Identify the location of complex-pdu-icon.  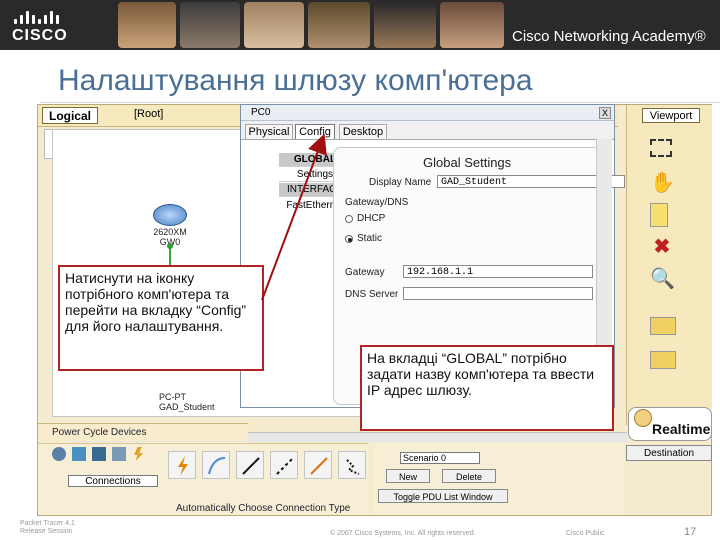
(663, 360).